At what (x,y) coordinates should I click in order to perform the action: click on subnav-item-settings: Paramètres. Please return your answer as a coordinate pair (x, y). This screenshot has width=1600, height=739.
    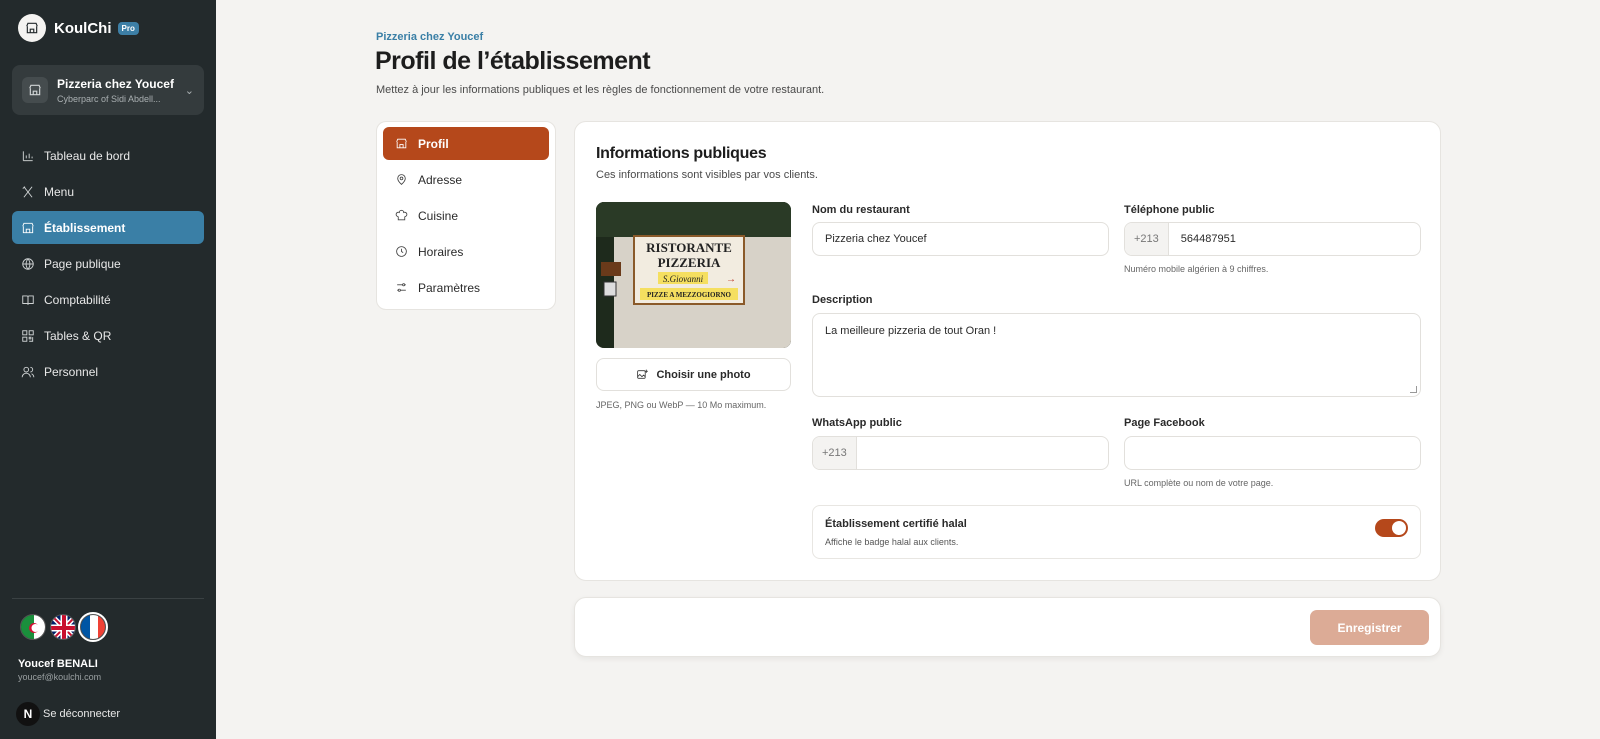
    Looking at the image, I should click on (466, 287).